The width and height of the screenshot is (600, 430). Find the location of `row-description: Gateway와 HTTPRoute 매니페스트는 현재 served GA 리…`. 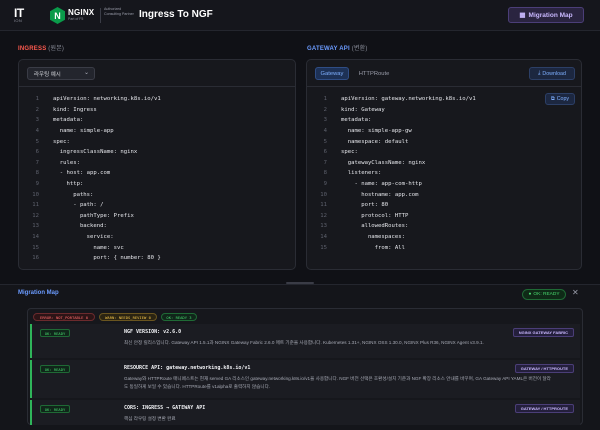

row-description: Gateway와 HTTPRoute 매니페스트는 현재 served GA 리… is located at coordinates (337, 382).